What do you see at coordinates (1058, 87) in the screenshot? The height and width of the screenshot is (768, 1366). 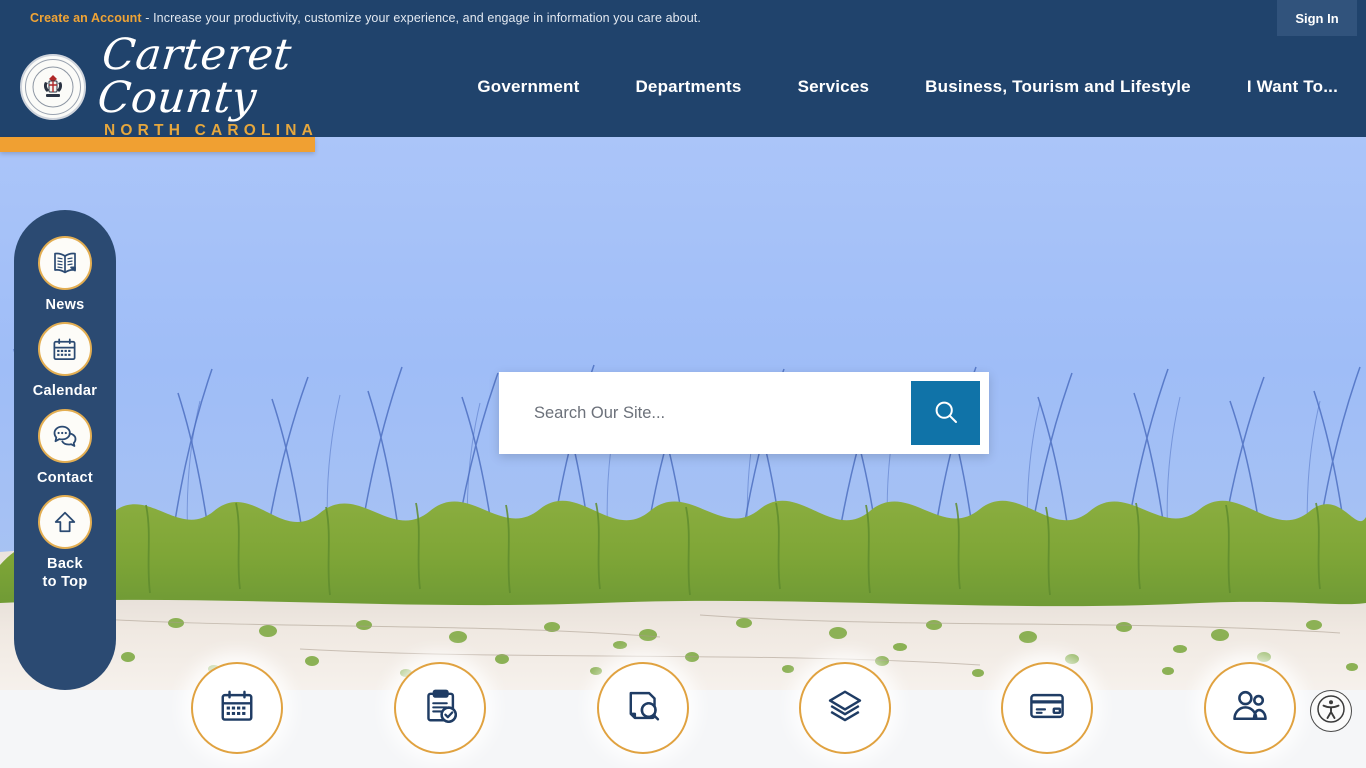 I see `nav-business-tourism-lifestyle: Business, Tourism and Lifestyle` at bounding box center [1058, 87].